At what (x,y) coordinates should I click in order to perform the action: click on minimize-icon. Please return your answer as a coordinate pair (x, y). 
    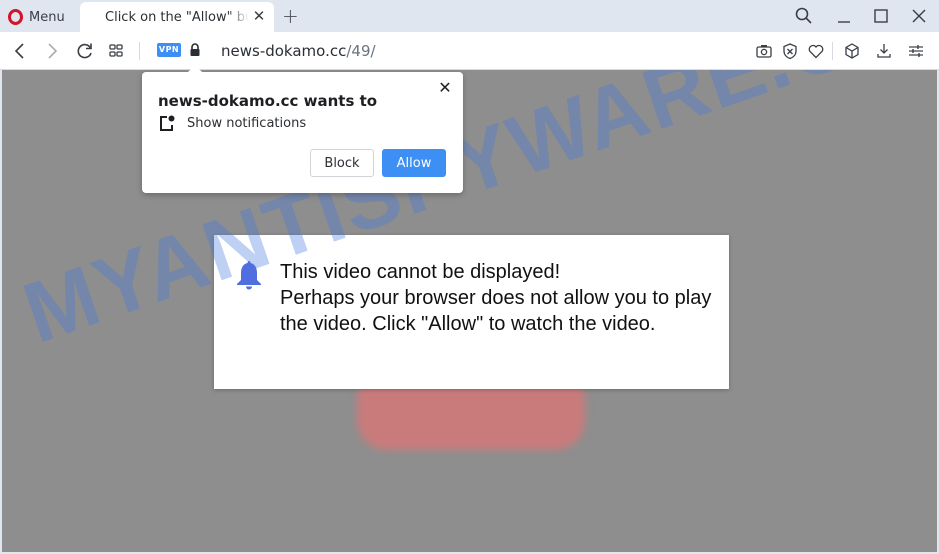
    Looking at the image, I should click on (844, 16).